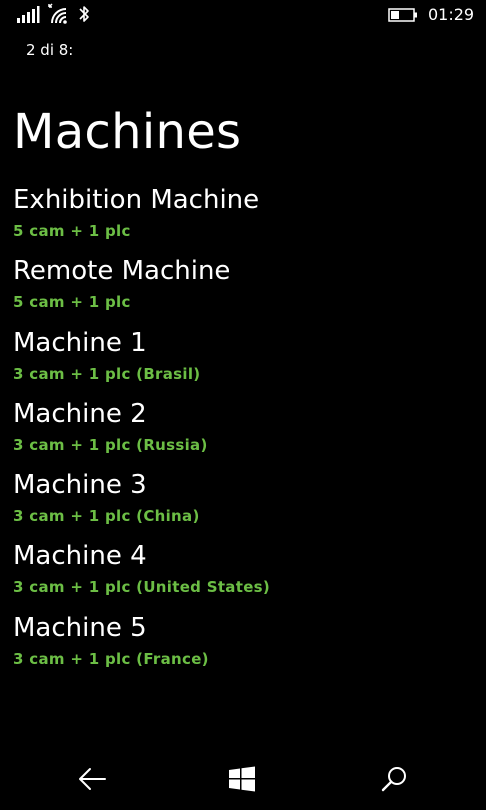  I want to click on machine-detail: 3 cam + 1 plc (China), so click(106, 516).